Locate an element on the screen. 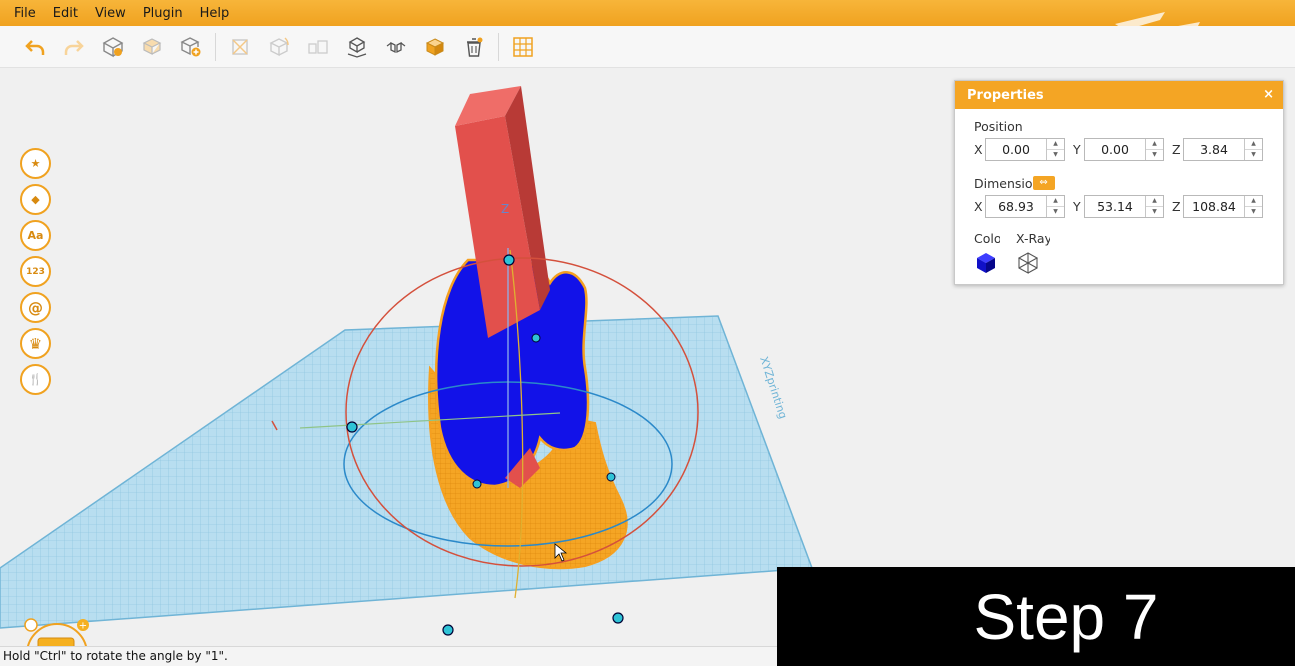 The image size is (1295, 666). position-x-field: 0.00 ▲ ▼ is located at coordinates (1025, 149).